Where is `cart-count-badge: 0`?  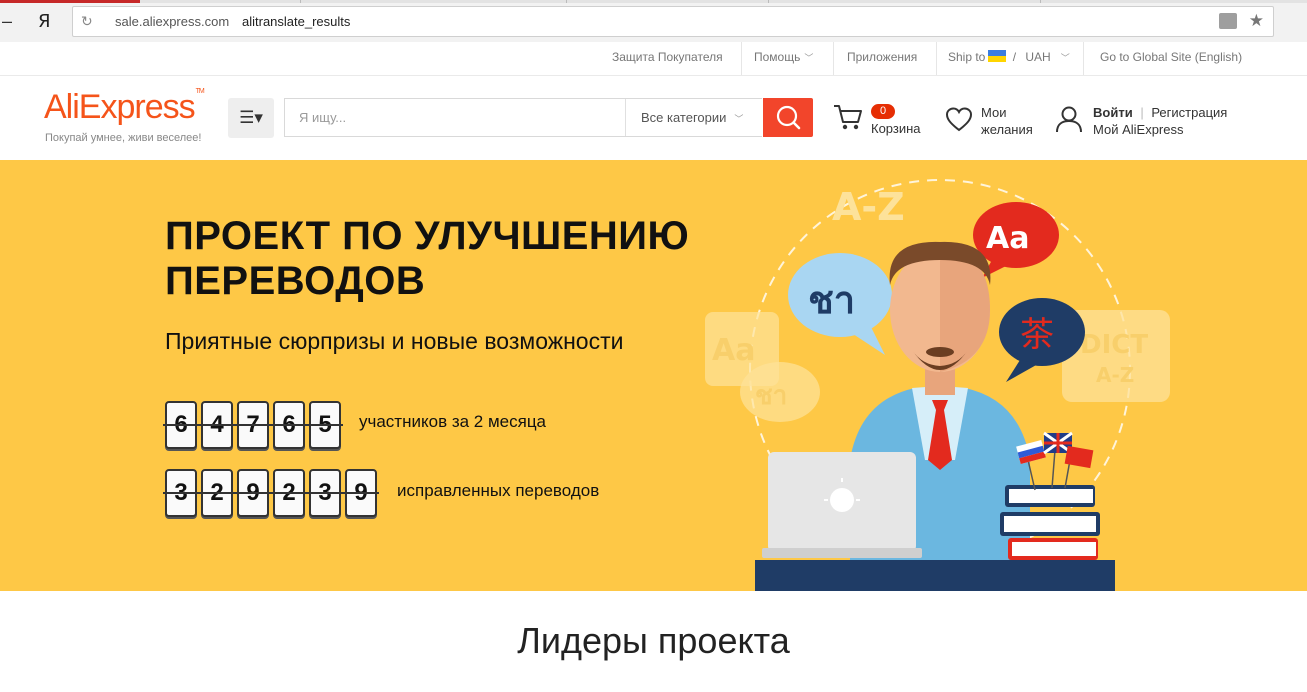 cart-count-badge: 0 is located at coordinates (883, 111).